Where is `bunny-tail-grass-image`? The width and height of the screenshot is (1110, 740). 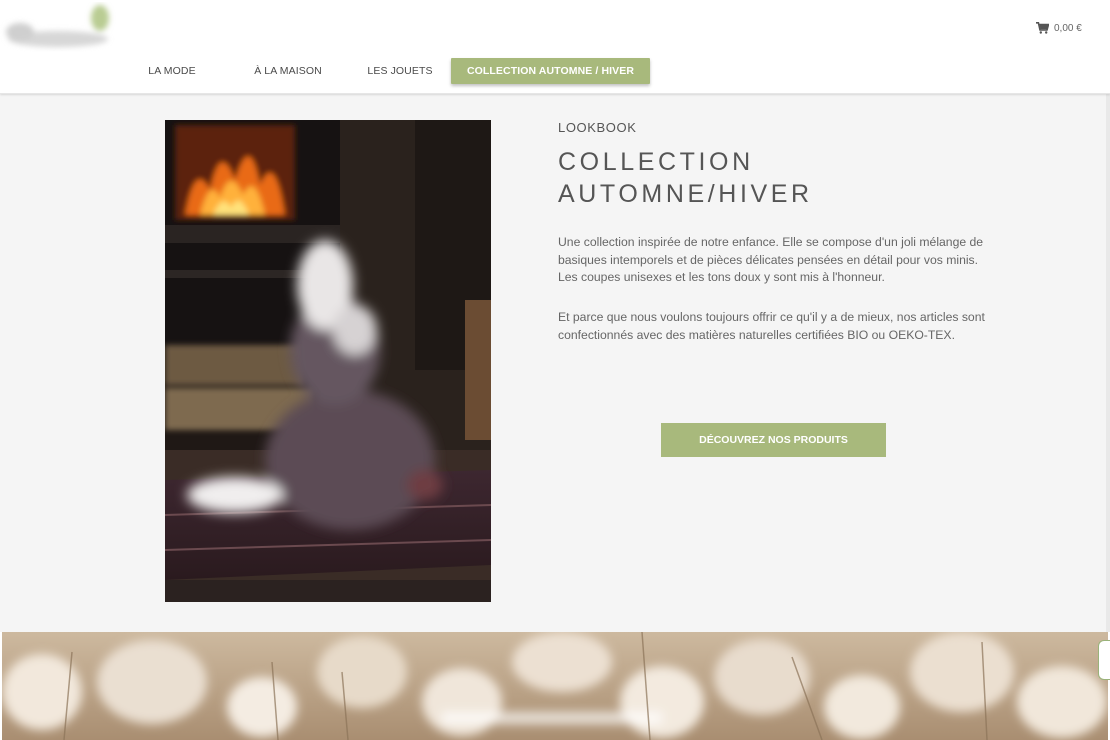
bunny-tail-grass-image is located at coordinates (555, 686).